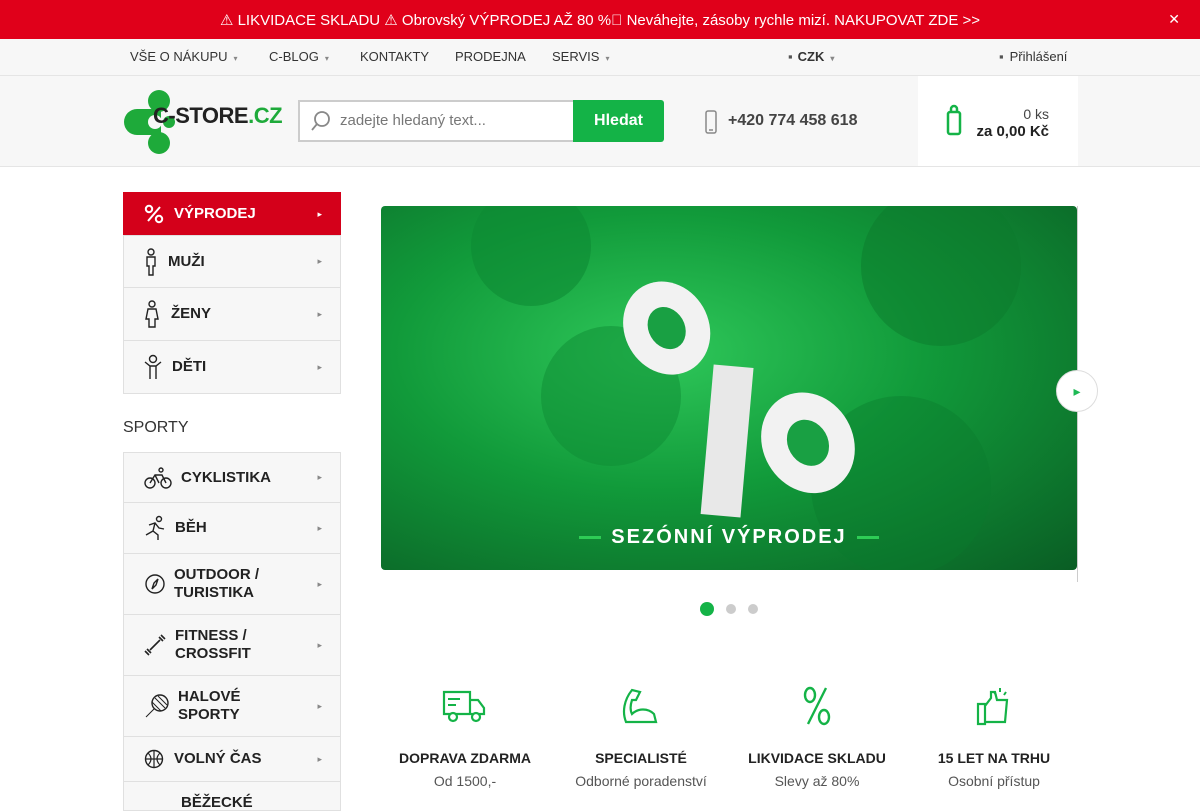 The image size is (1200, 812). Describe the element at coordinates (299, 56) in the screenshot. I see `nav-item-c-blog: C-BLOG ▾` at that location.